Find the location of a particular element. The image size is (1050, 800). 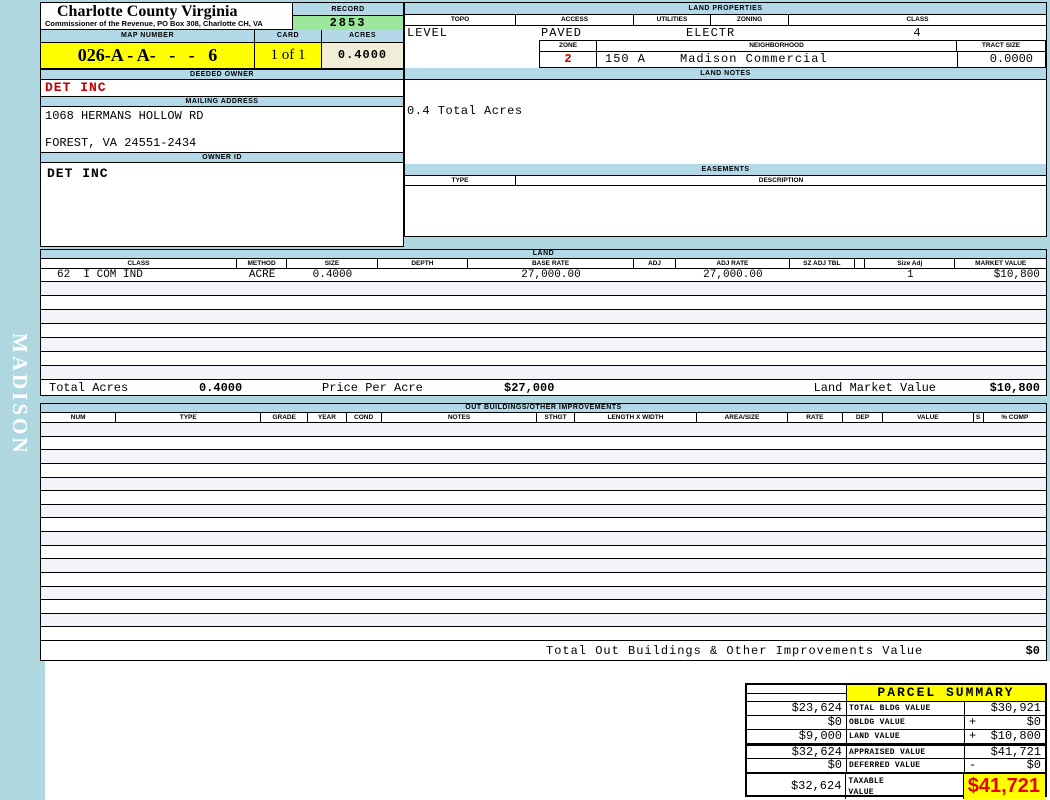

address-line-1: 1068 HERMANS HOLLOW RD is located at coordinates (124, 116).